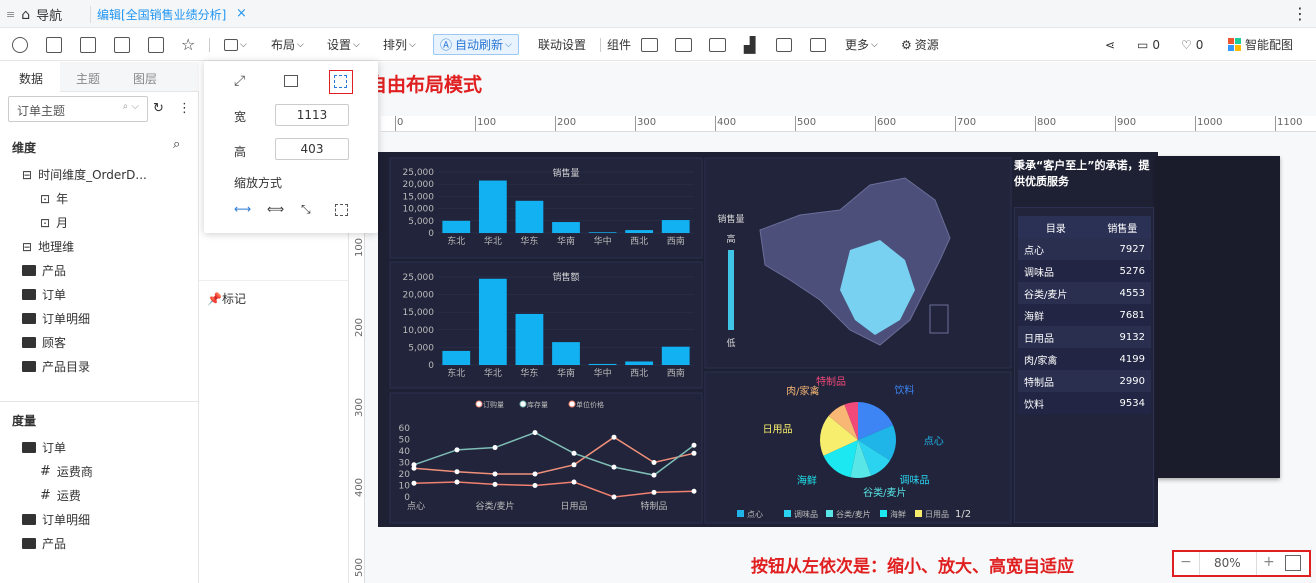 The height and width of the screenshot is (583, 1316). Describe the element at coordinates (1227, 563) in the screenshot. I see `zoom-level: 80%` at that location.